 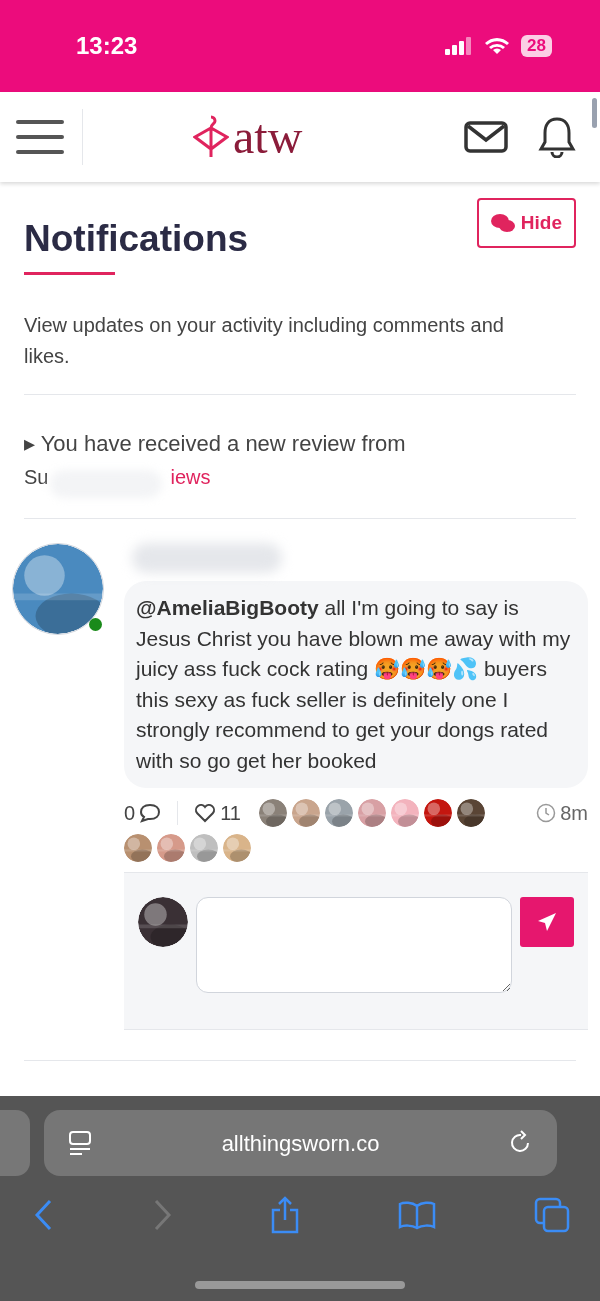 I want to click on site-logo: atw, so click(x=248, y=137).